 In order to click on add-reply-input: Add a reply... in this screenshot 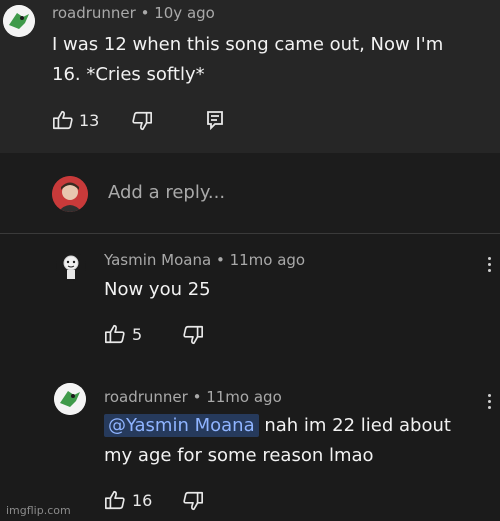, I will do `click(166, 193)`.